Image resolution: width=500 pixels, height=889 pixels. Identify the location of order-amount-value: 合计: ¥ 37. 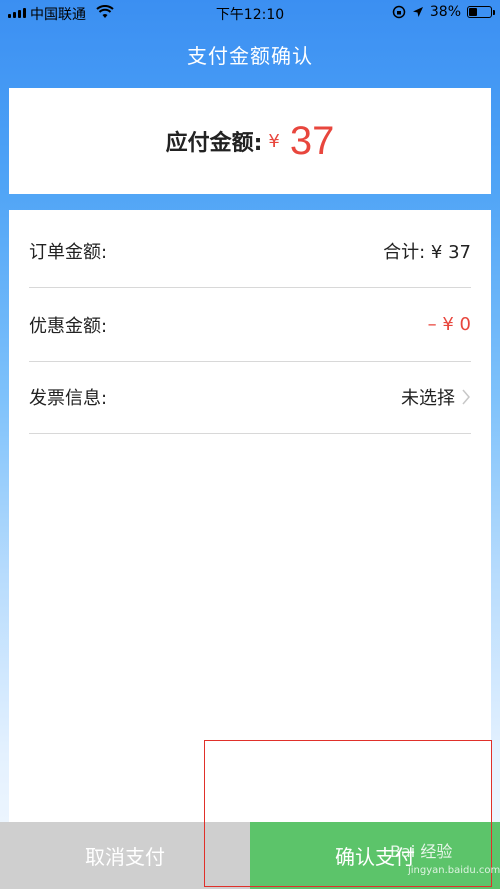
(427, 252).